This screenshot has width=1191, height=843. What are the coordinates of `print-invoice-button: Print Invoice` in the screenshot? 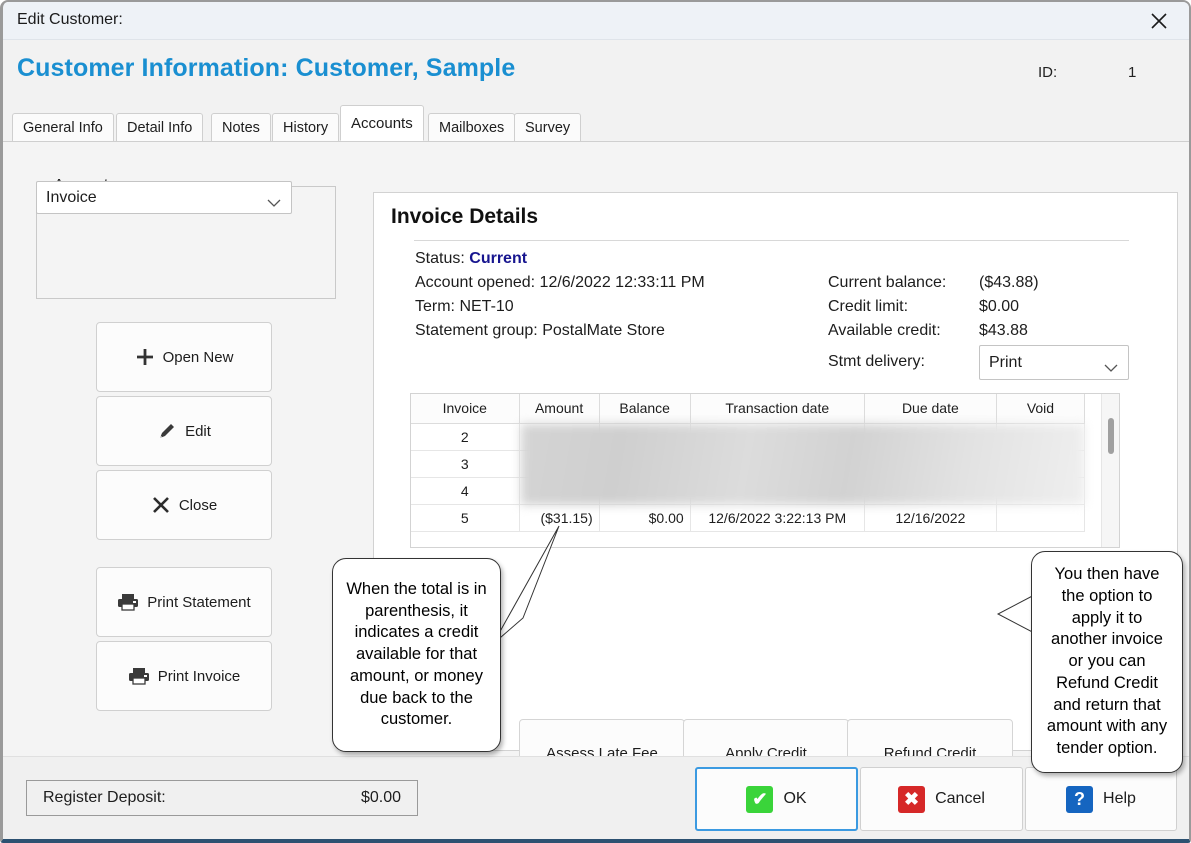 It's located at (184, 676).